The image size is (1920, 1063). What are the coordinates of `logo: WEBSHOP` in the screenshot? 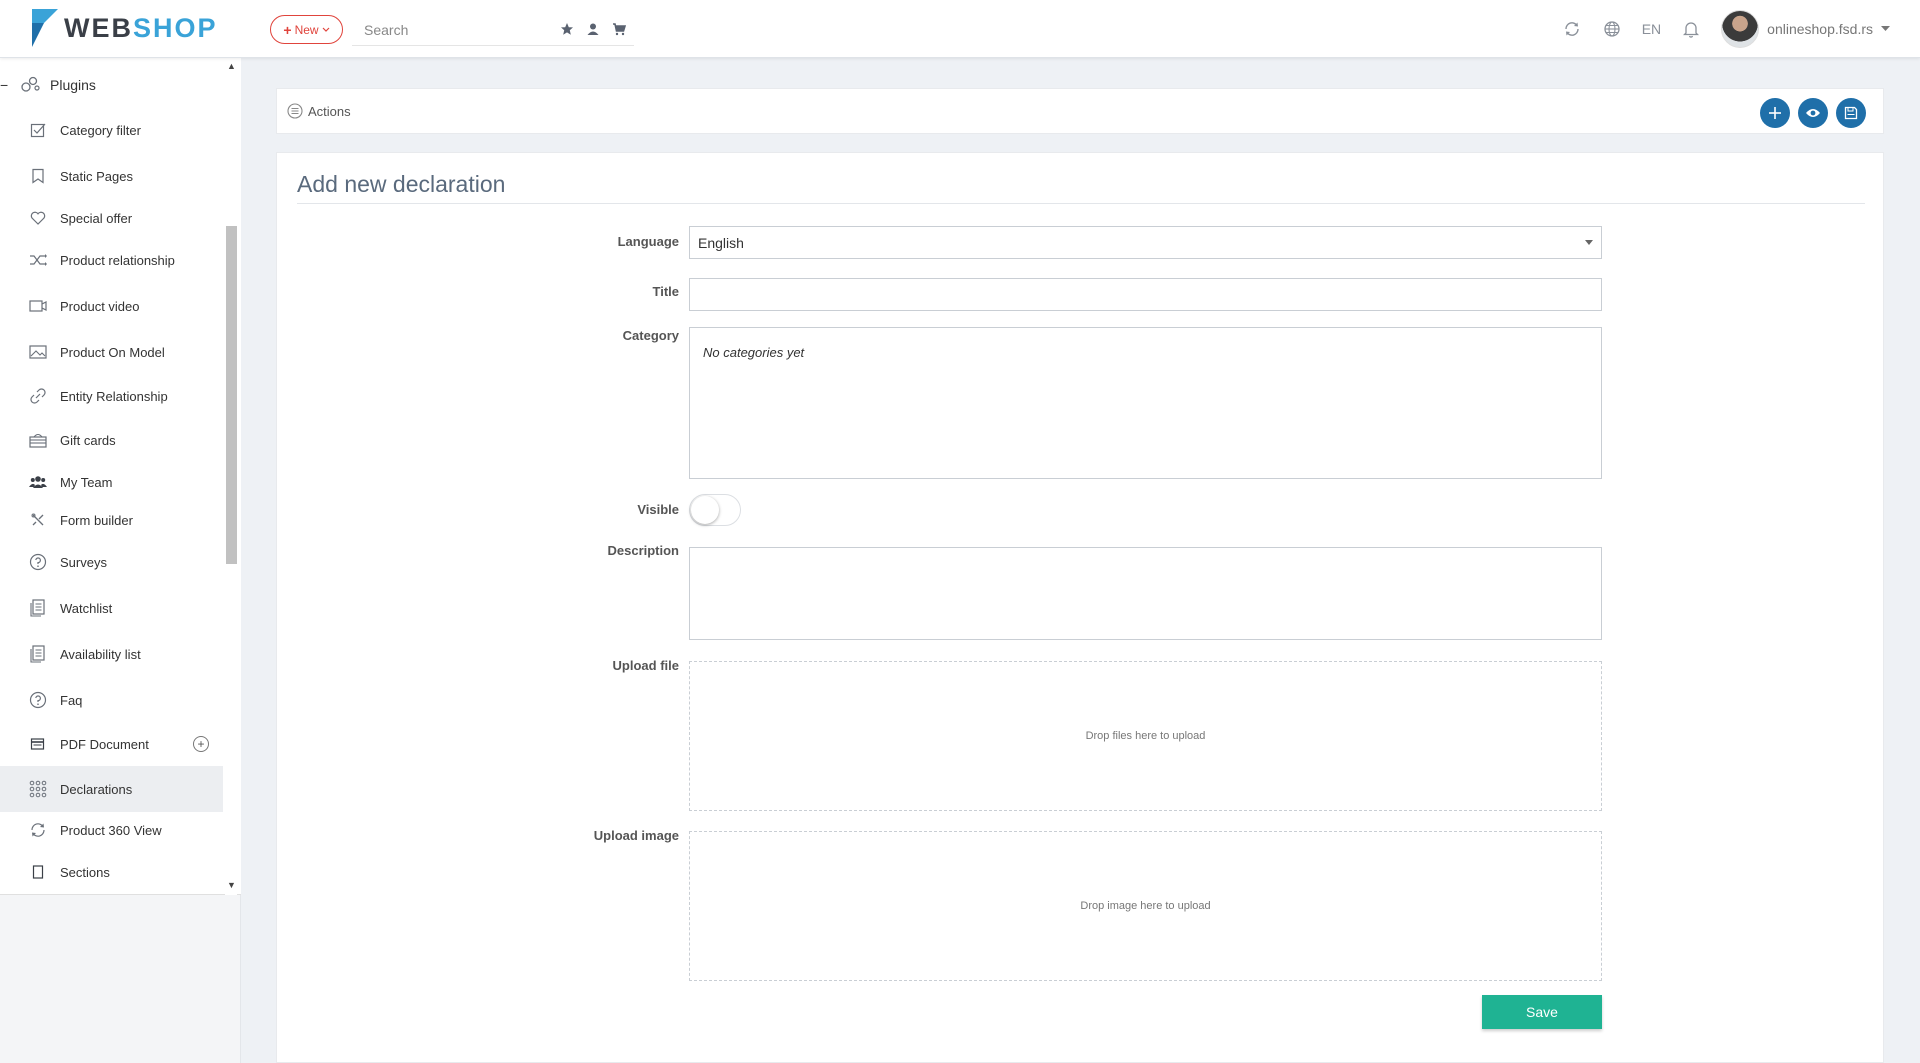 It's located at (124, 28).